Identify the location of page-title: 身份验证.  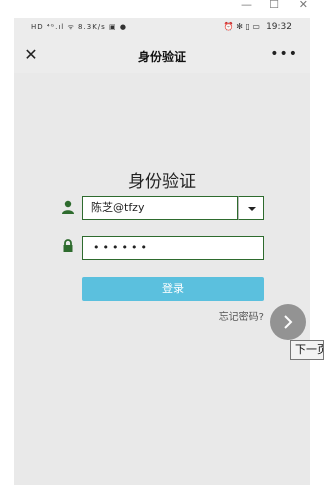
(161, 57).